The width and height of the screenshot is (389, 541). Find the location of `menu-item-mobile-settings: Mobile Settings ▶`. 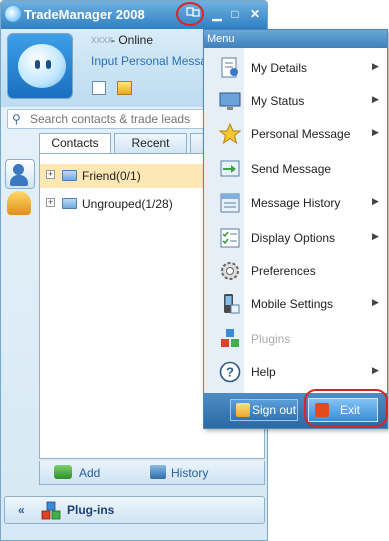

menu-item-mobile-settings: Mobile Settings ▶ is located at coordinates (295, 304).